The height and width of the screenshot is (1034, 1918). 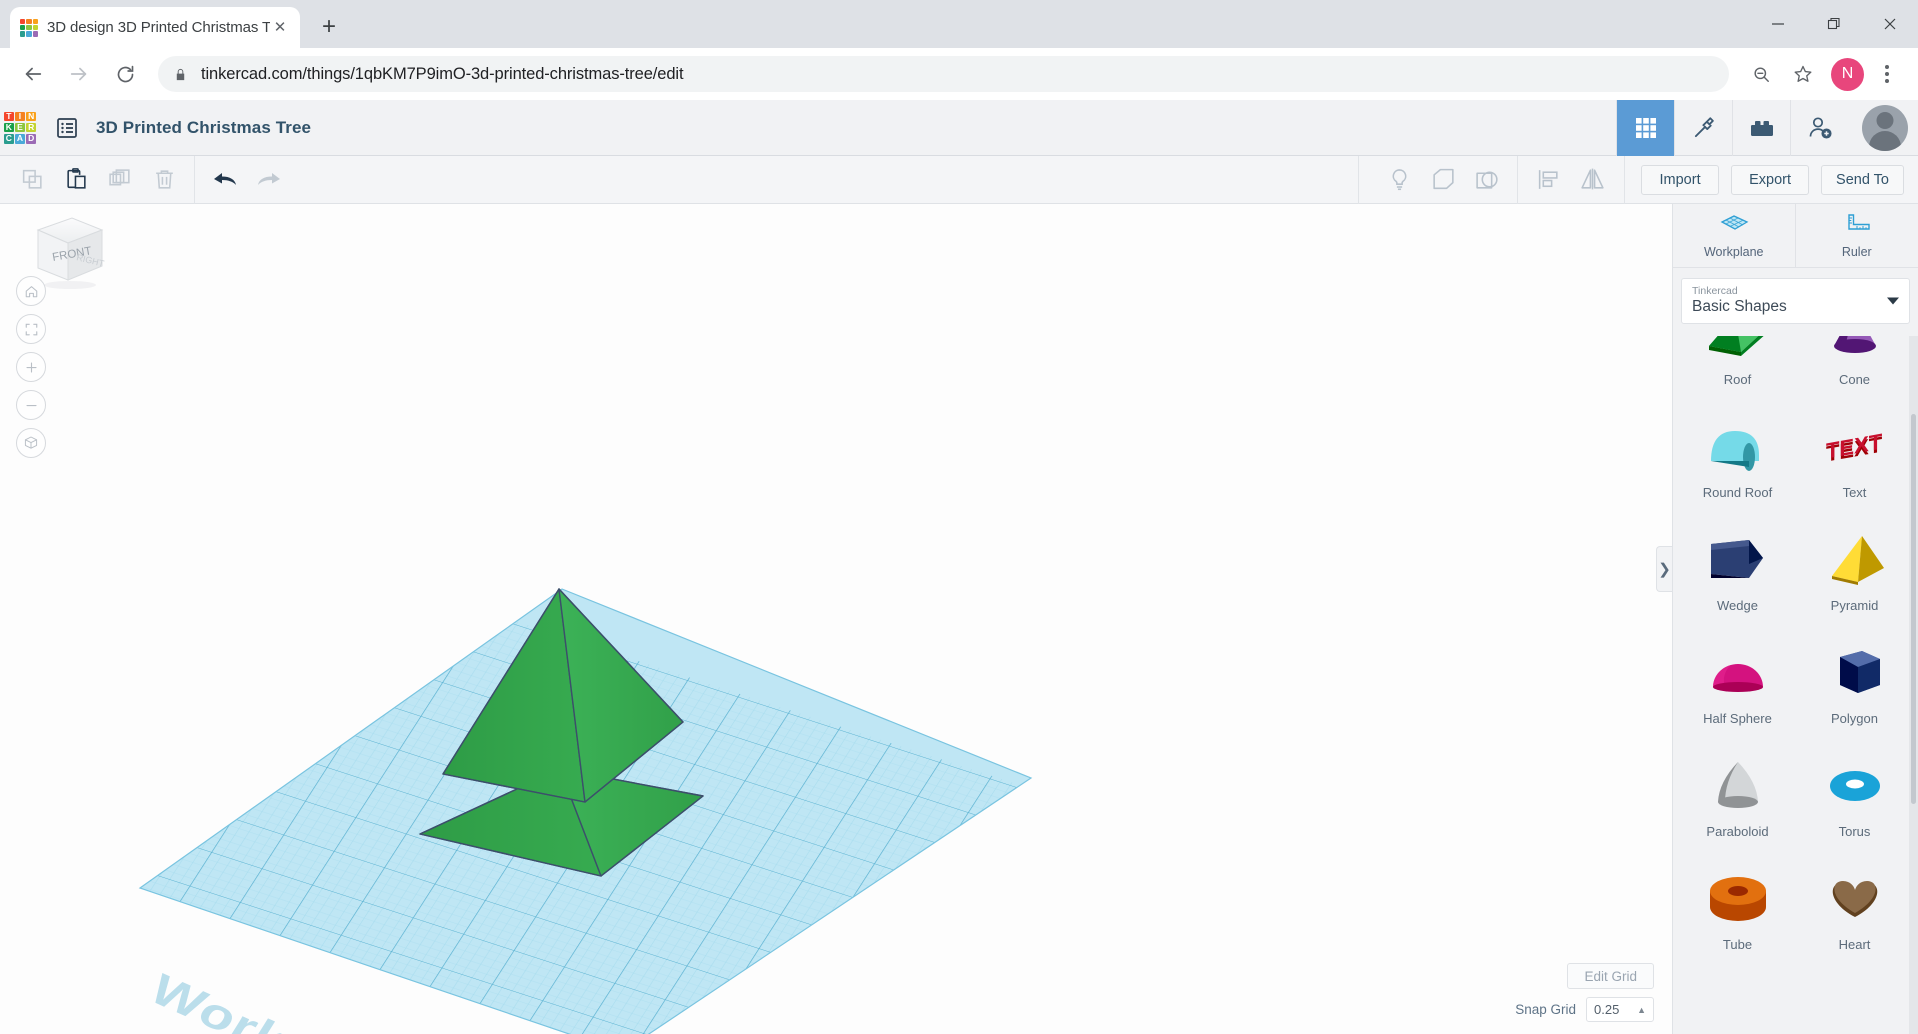 I want to click on shape-item-heart: Heart, so click(x=1854, y=901).